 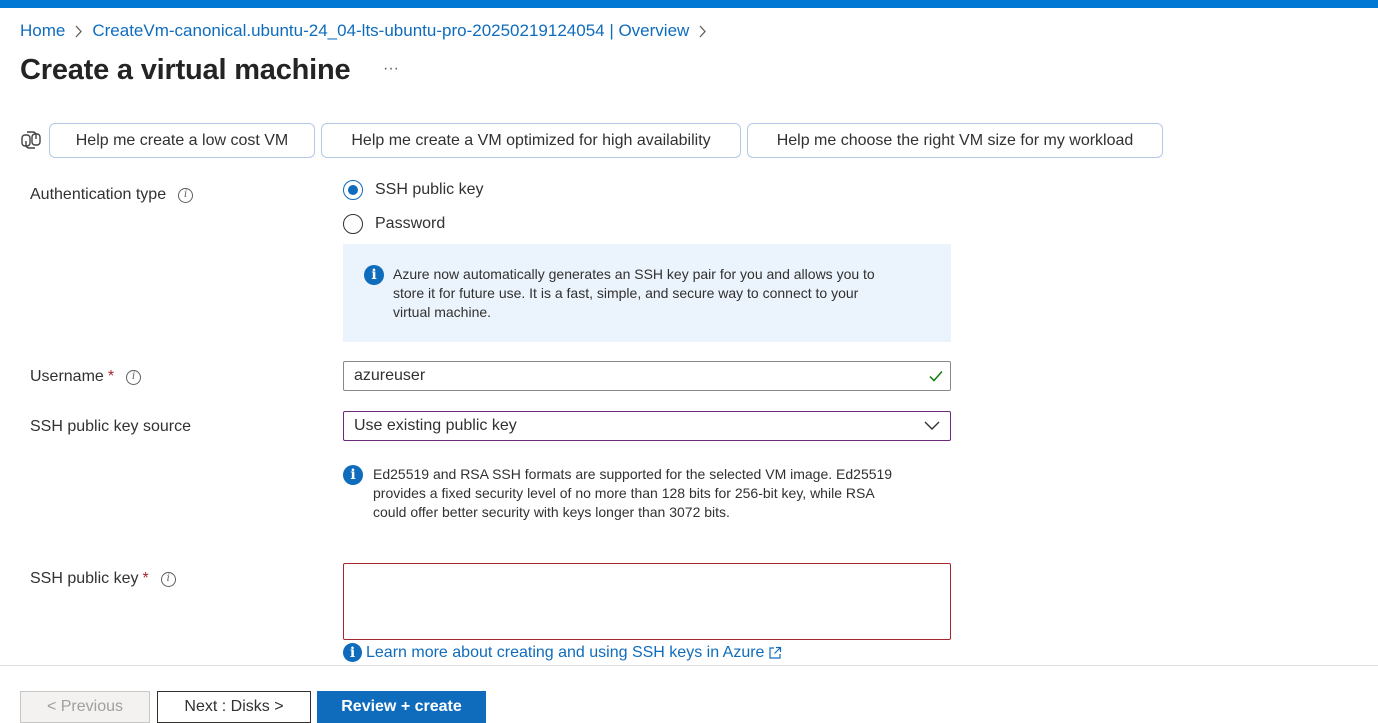 What do you see at coordinates (936, 376) in the screenshot?
I see `checkmark-icon` at bounding box center [936, 376].